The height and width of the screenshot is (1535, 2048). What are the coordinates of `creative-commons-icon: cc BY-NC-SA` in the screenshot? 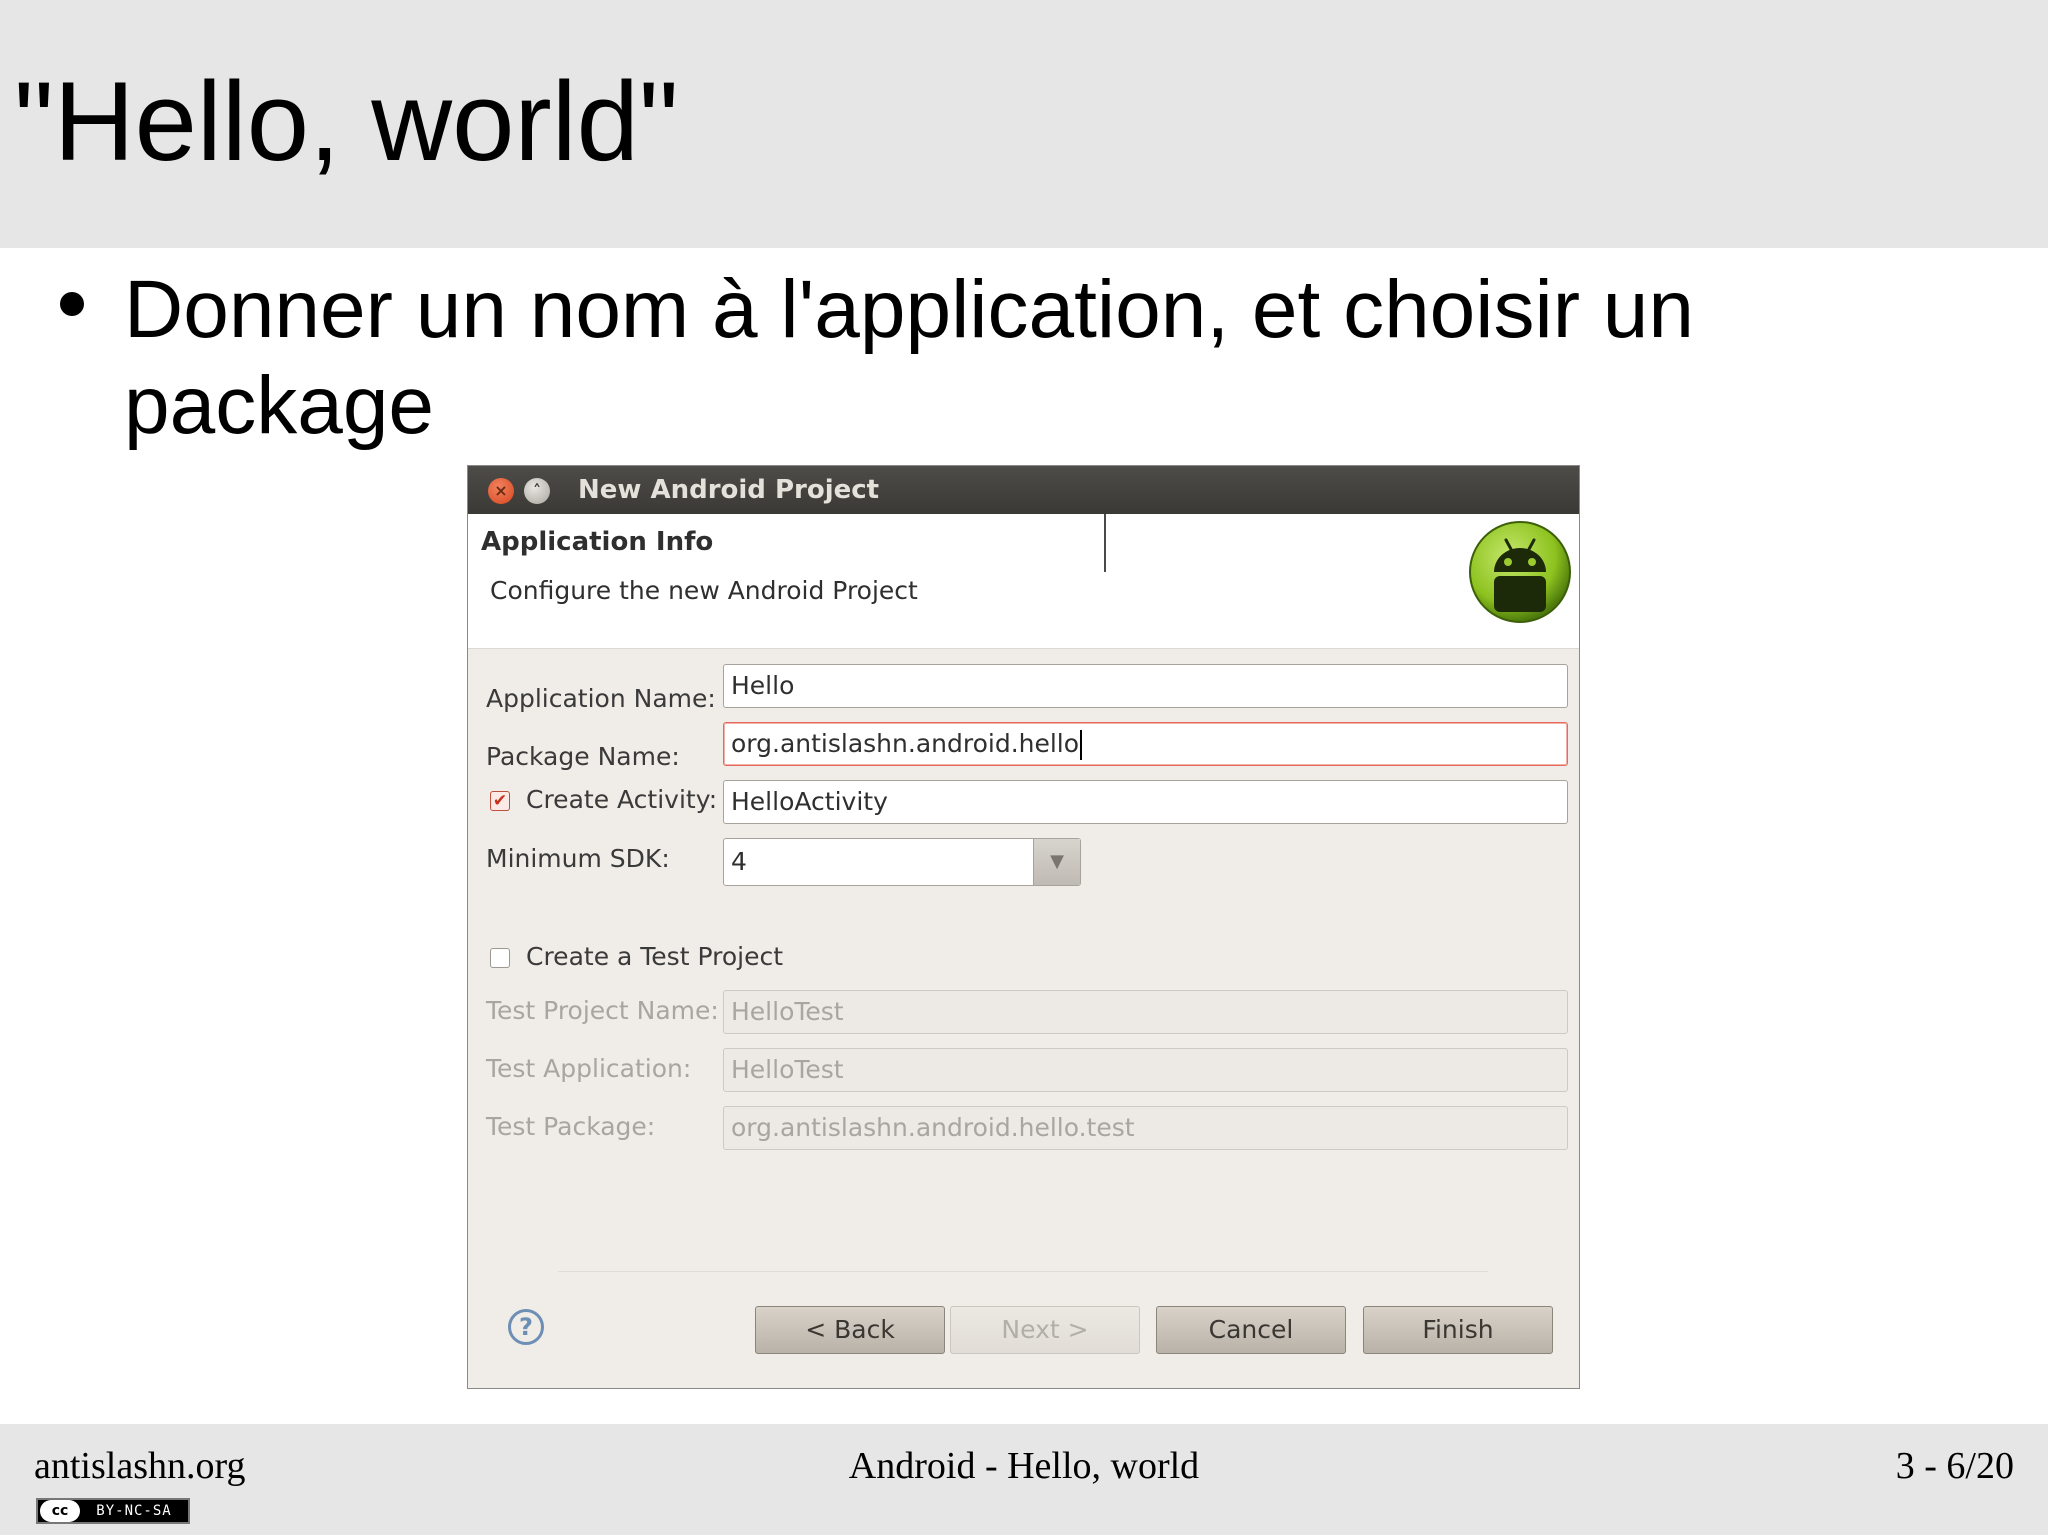 It's located at (113, 1511).